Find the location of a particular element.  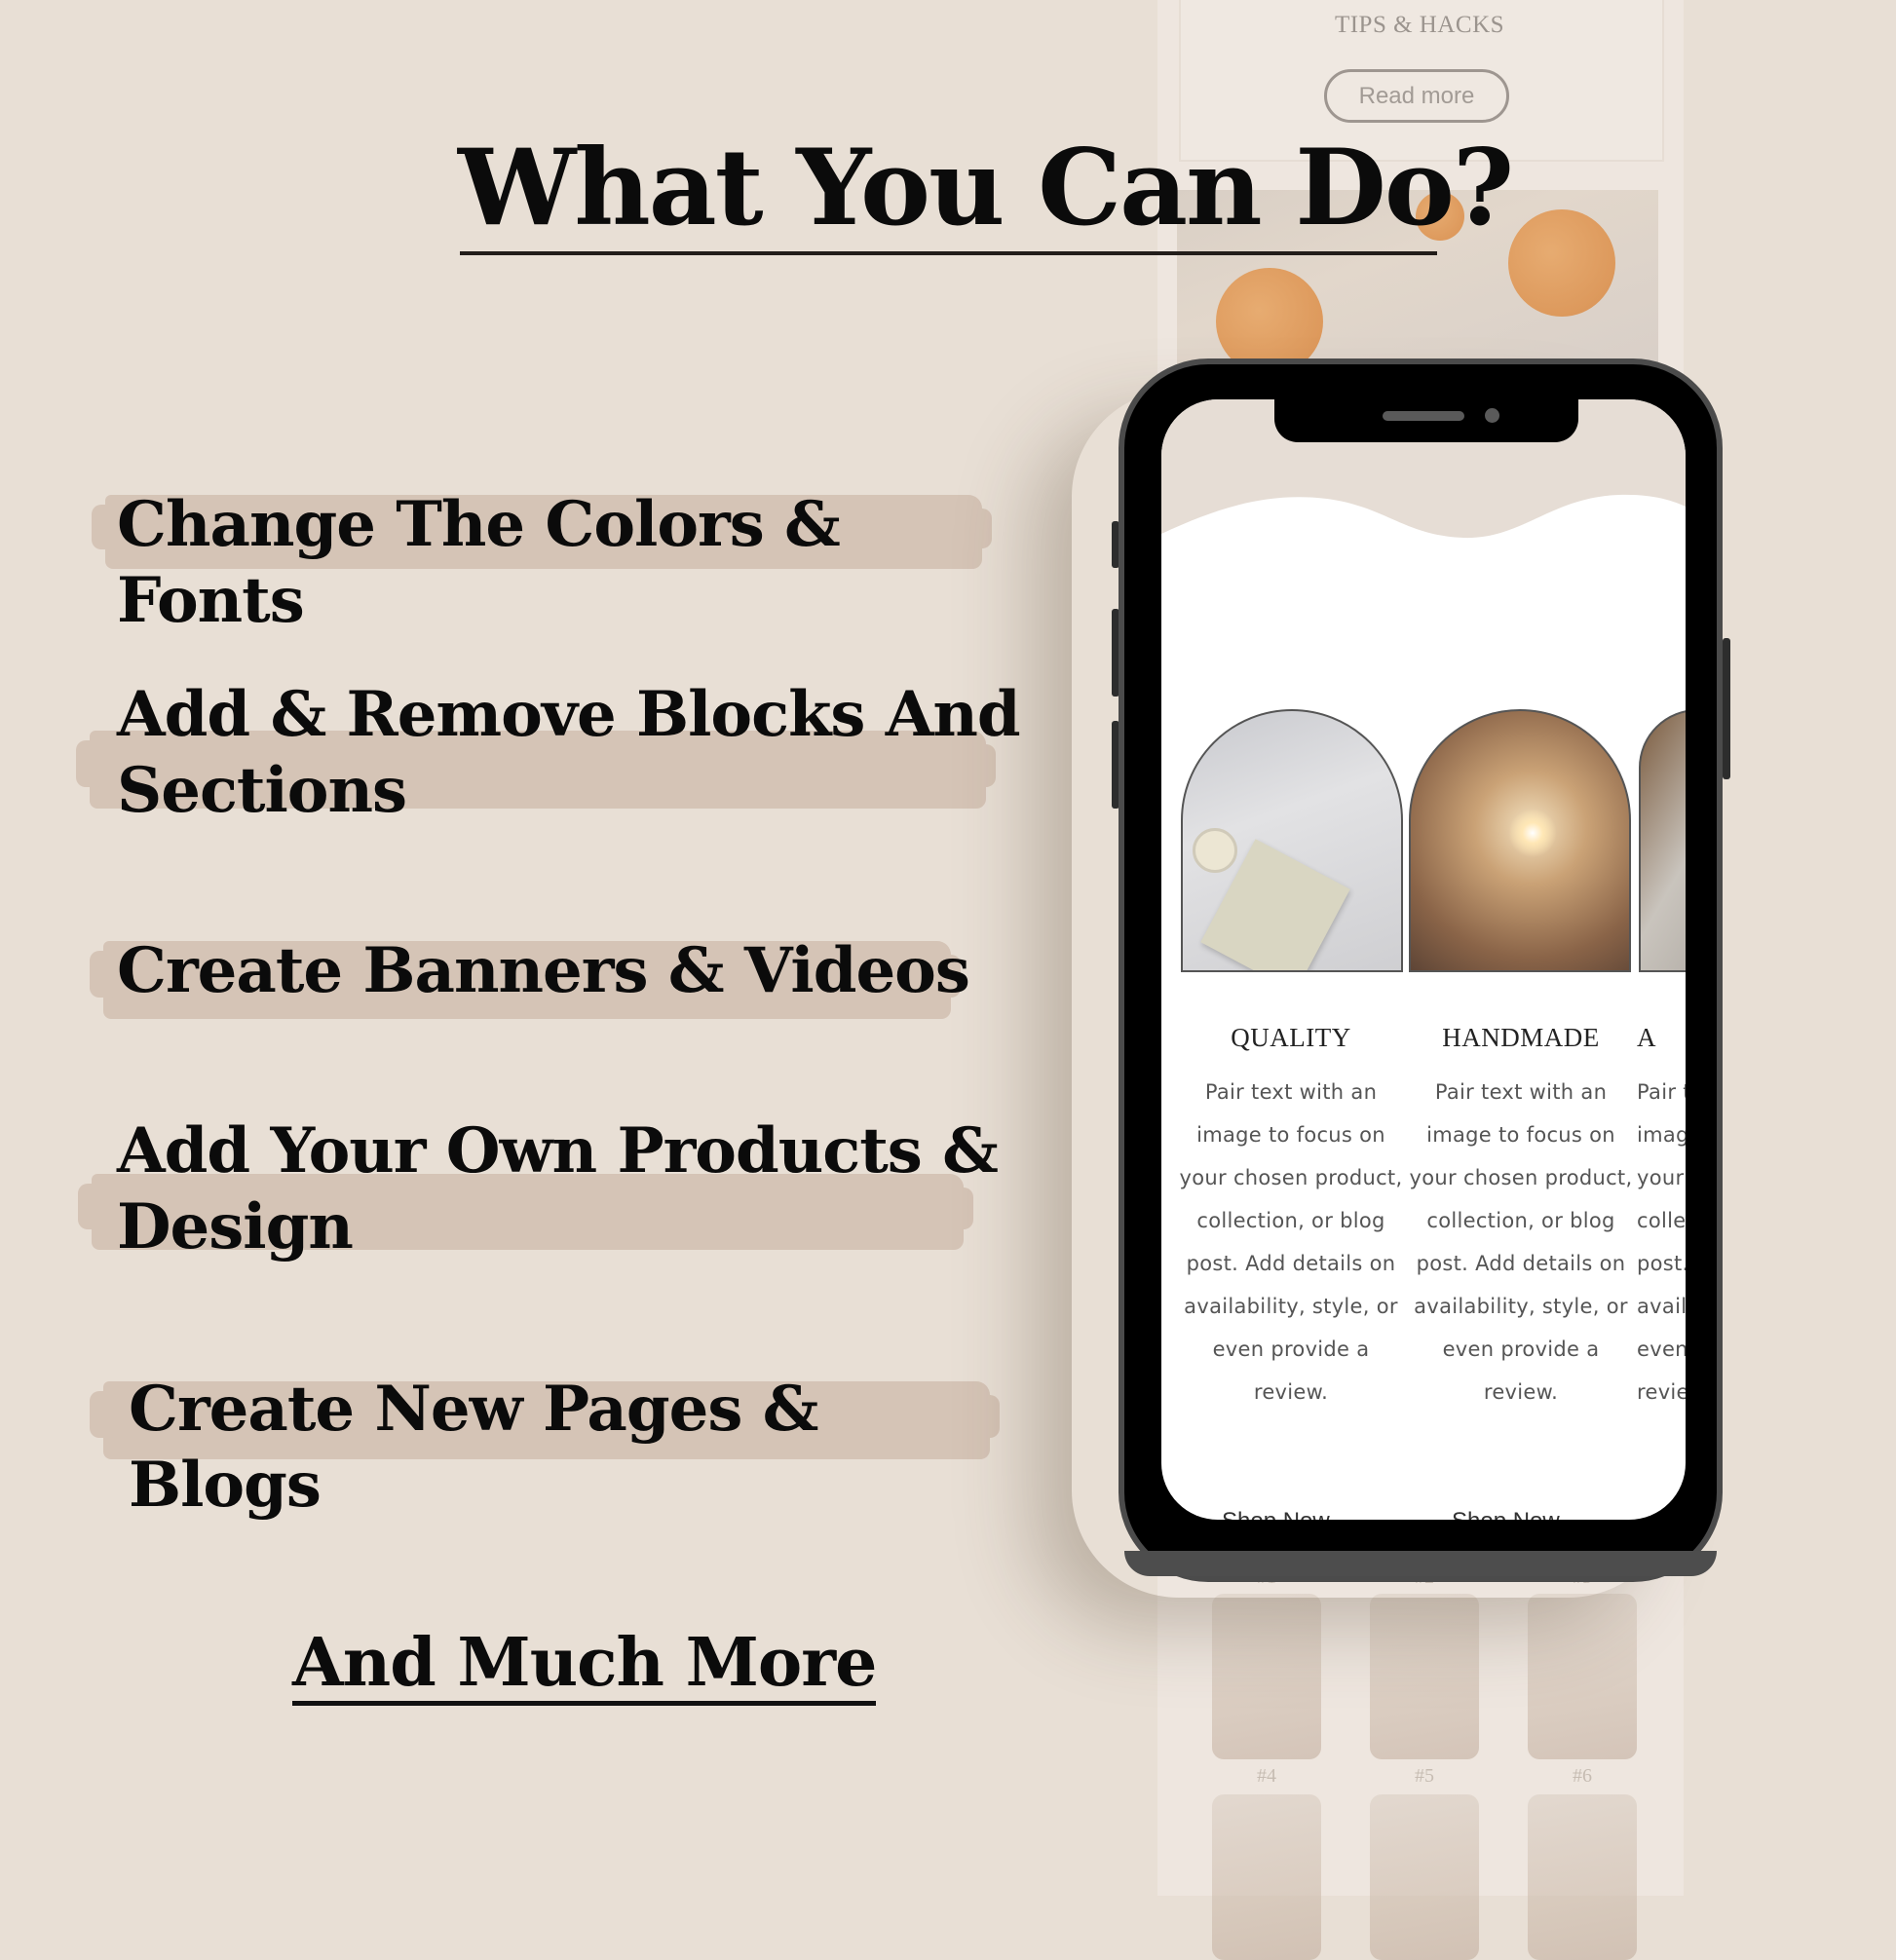

feature-add-remove-blocks: Add & Remove Blocks And Sections is located at coordinates (550, 753).